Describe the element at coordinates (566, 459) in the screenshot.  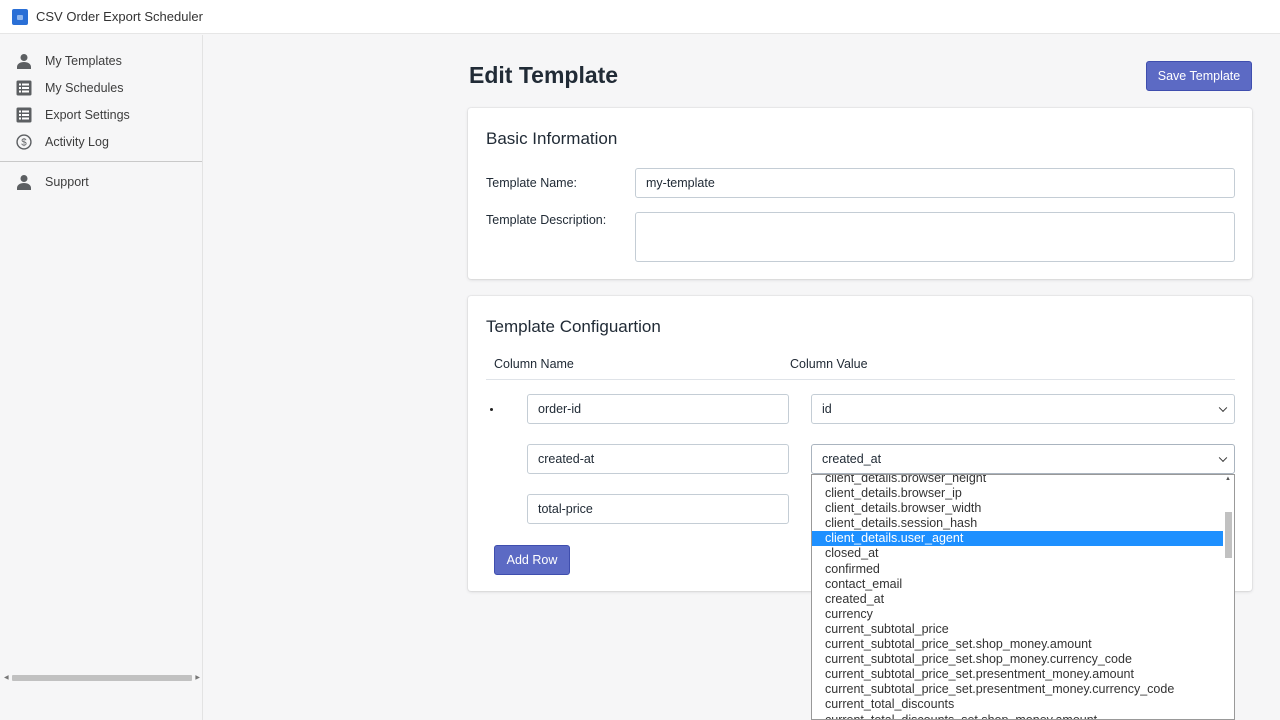
I see `input-value: created-at` at that location.